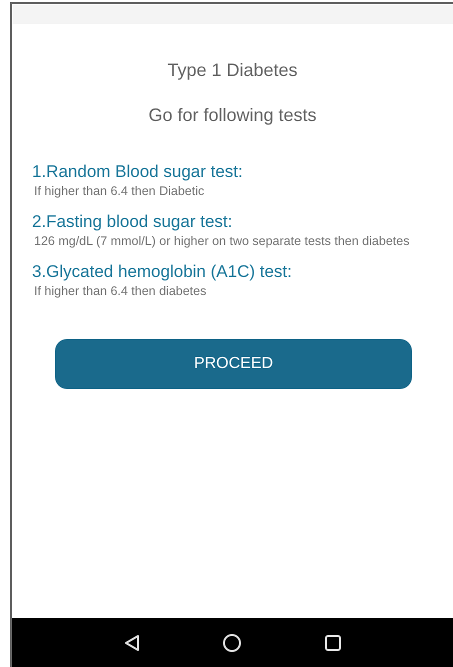 The width and height of the screenshot is (453, 667). What do you see at coordinates (232, 642) in the screenshot?
I see `home-icon` at bounding box center [232, 642].